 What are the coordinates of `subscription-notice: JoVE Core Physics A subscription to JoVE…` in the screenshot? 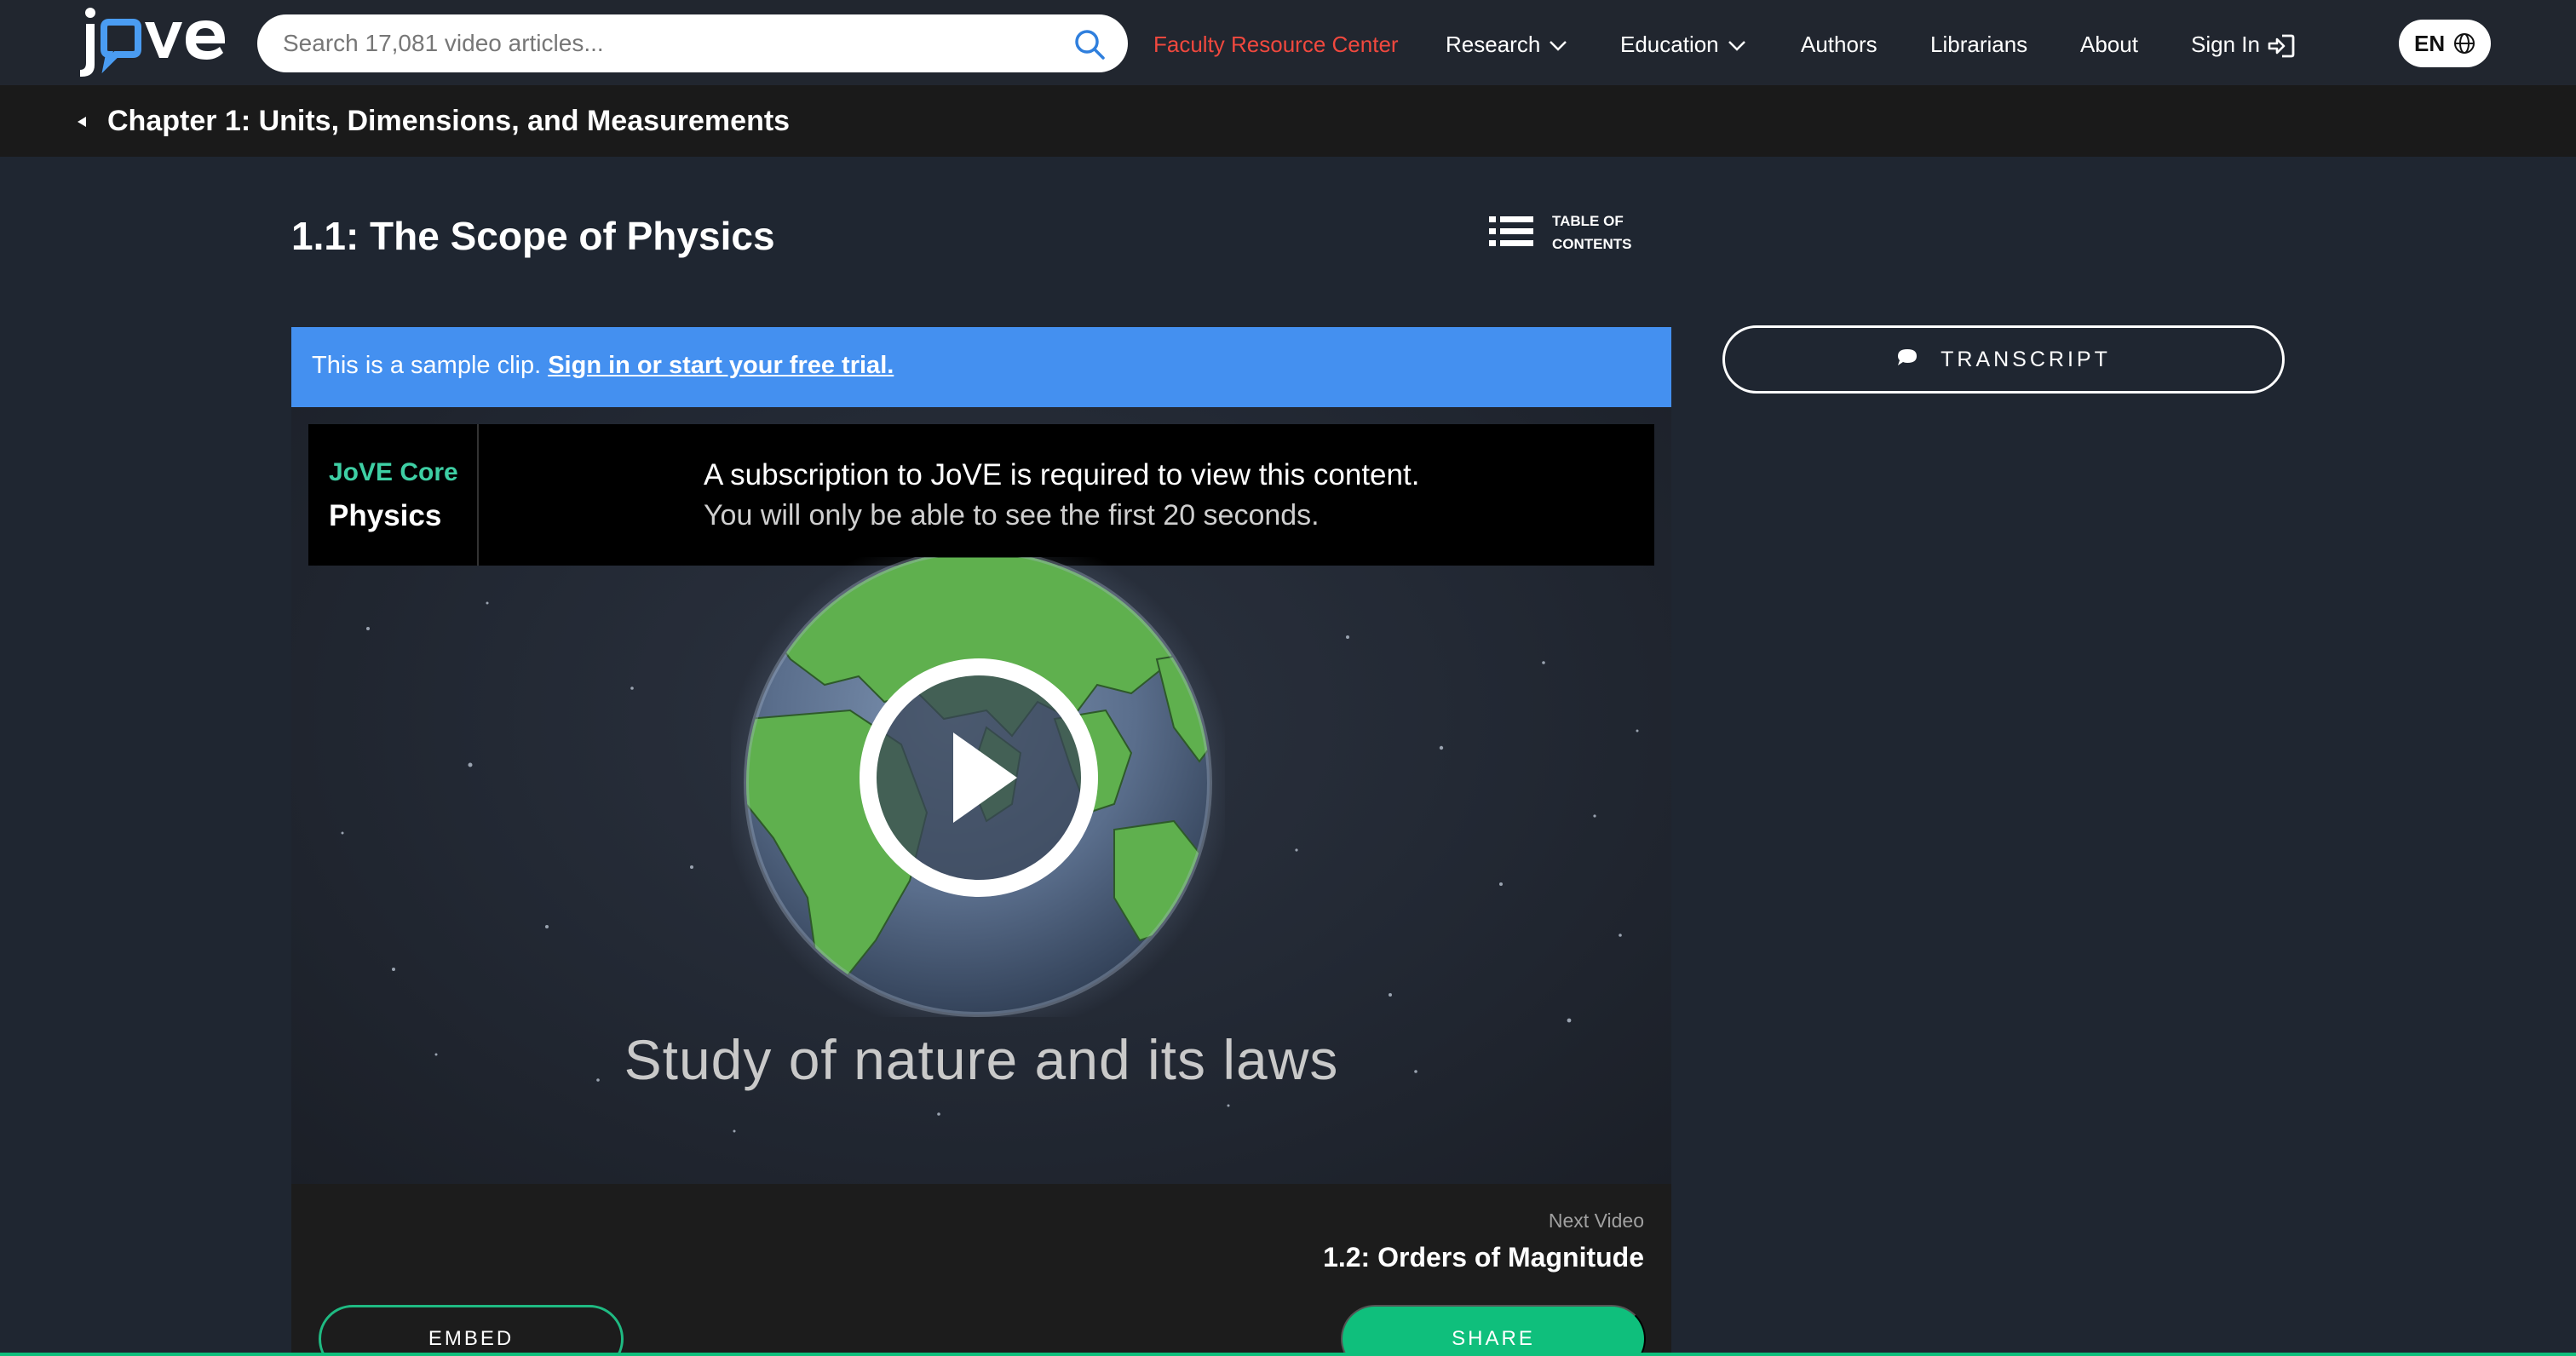 It's located at (981, 495).